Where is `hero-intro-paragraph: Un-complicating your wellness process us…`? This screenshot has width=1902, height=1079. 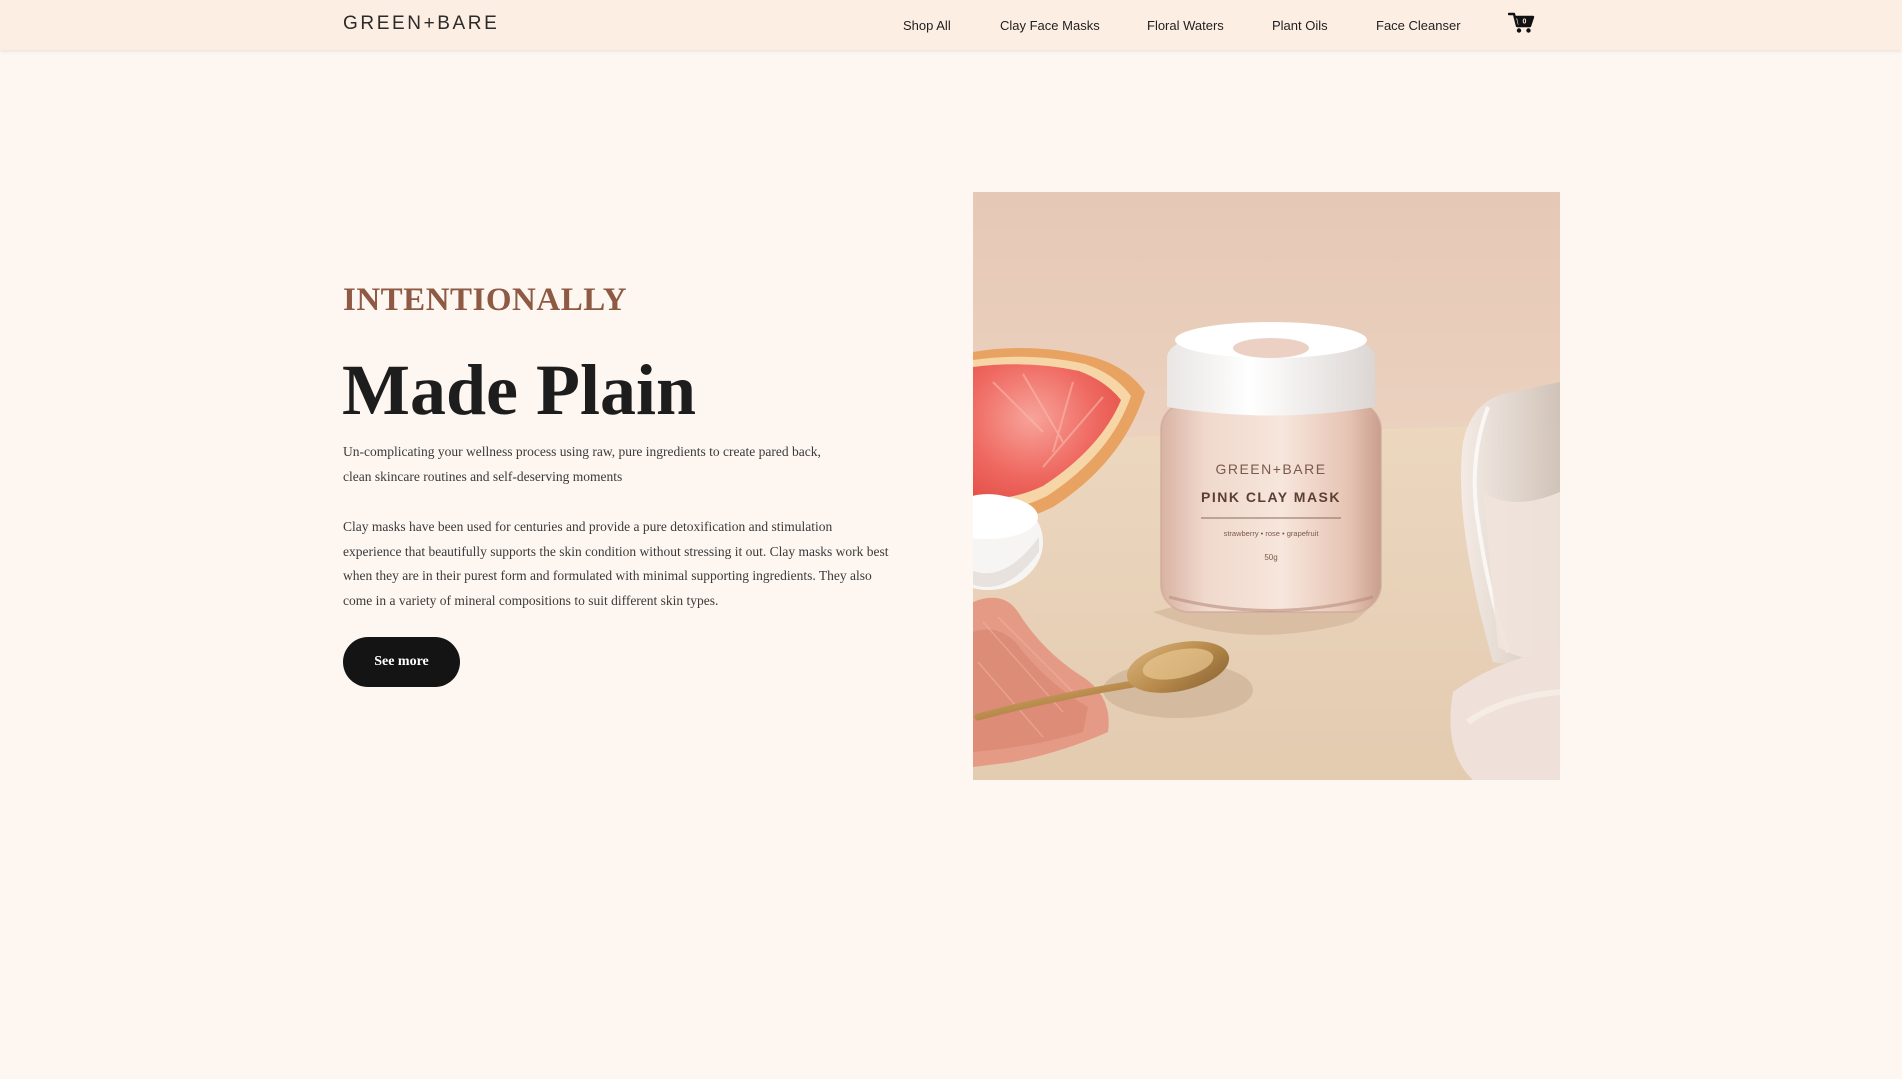 hero-intro-paragraph: Un-complicating your wellness process us… is located at coordinates (613, 464).